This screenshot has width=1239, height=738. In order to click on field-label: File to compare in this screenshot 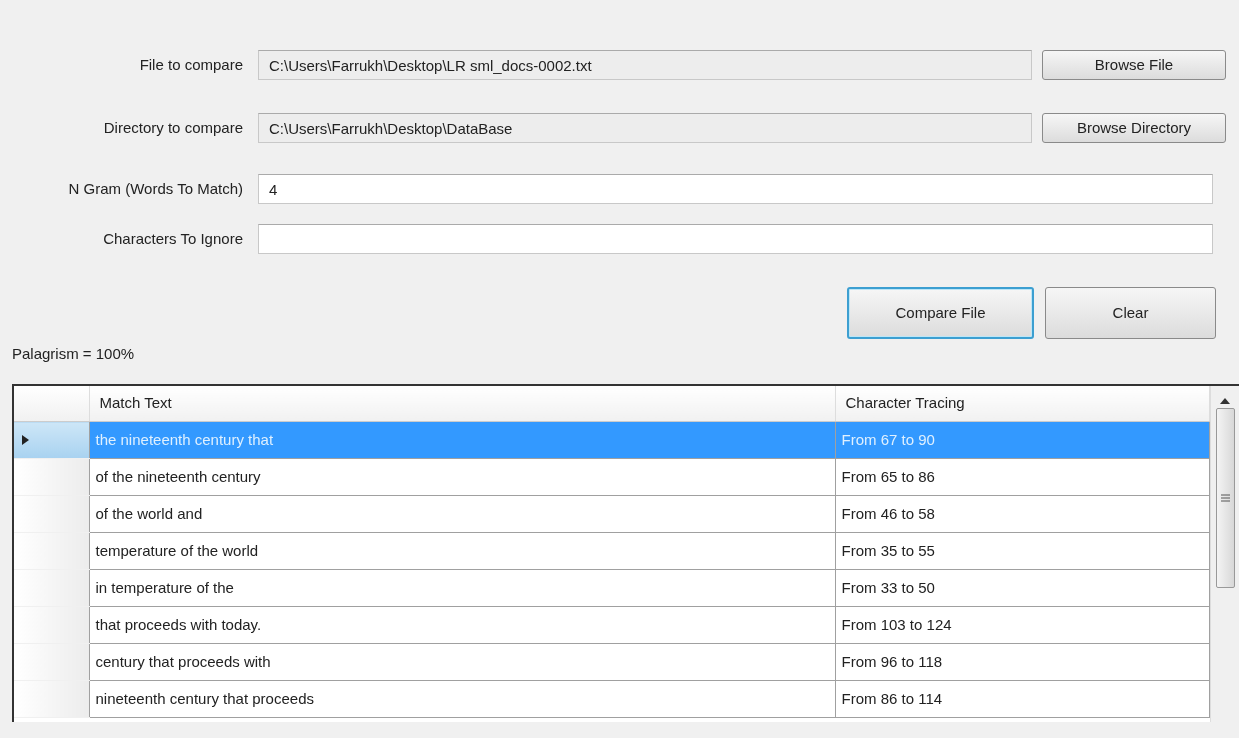, I will do `click(191, 64)`.